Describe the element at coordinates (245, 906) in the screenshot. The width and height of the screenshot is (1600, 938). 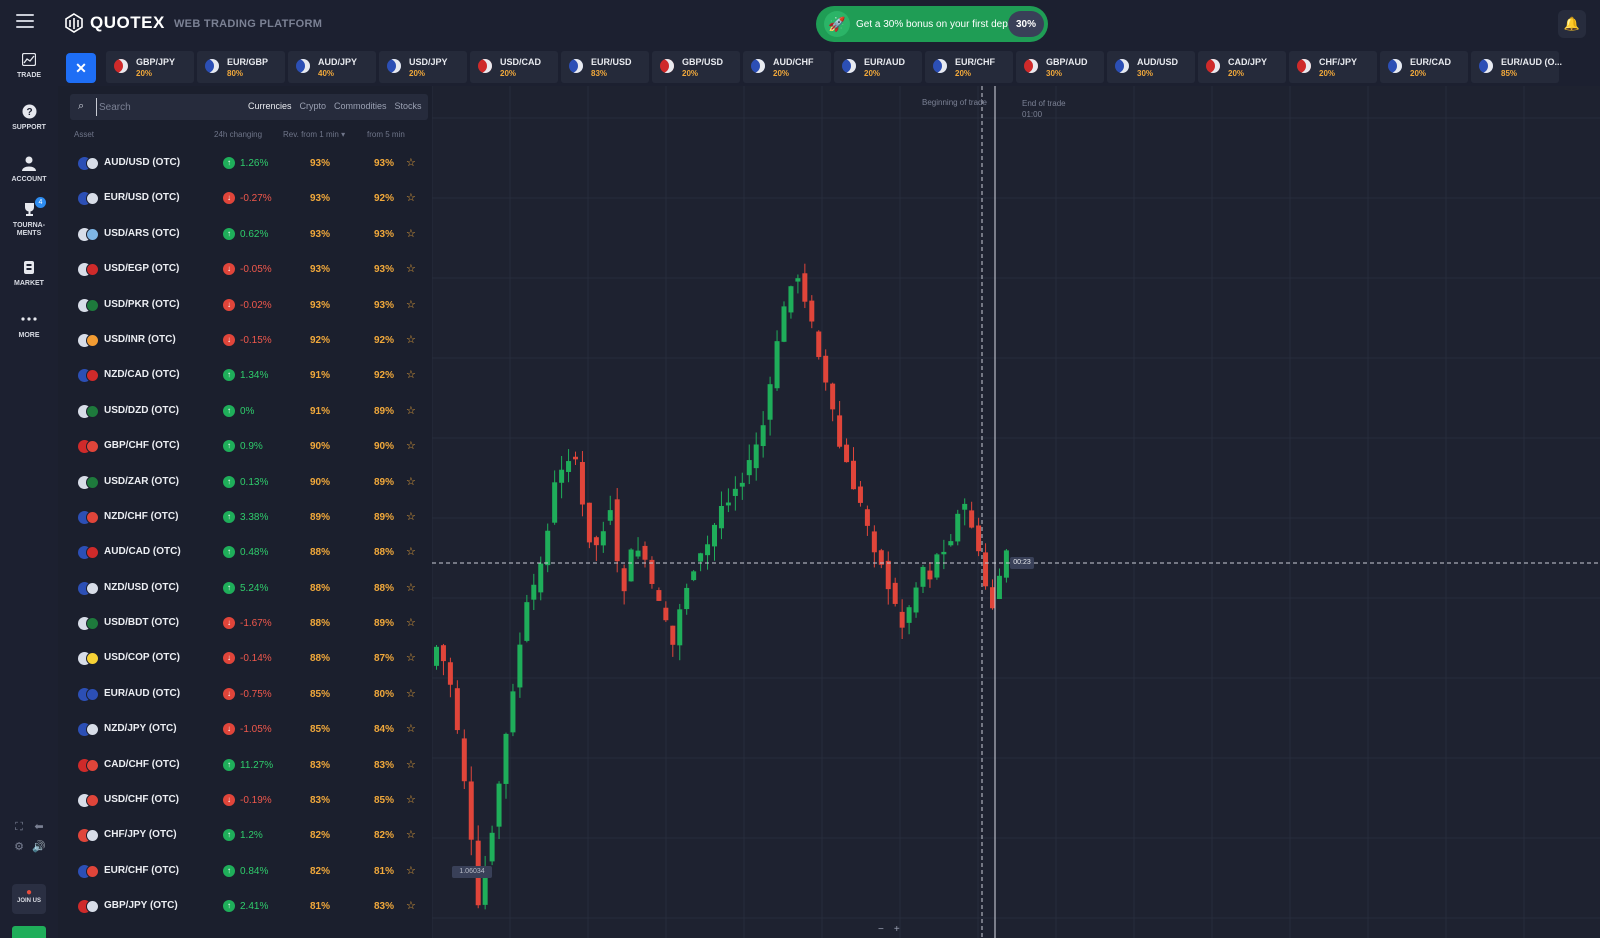
I see `asset-row: GBP/JPY (OTC) ↑ 2.41% 81% 83% ☆` at that location.